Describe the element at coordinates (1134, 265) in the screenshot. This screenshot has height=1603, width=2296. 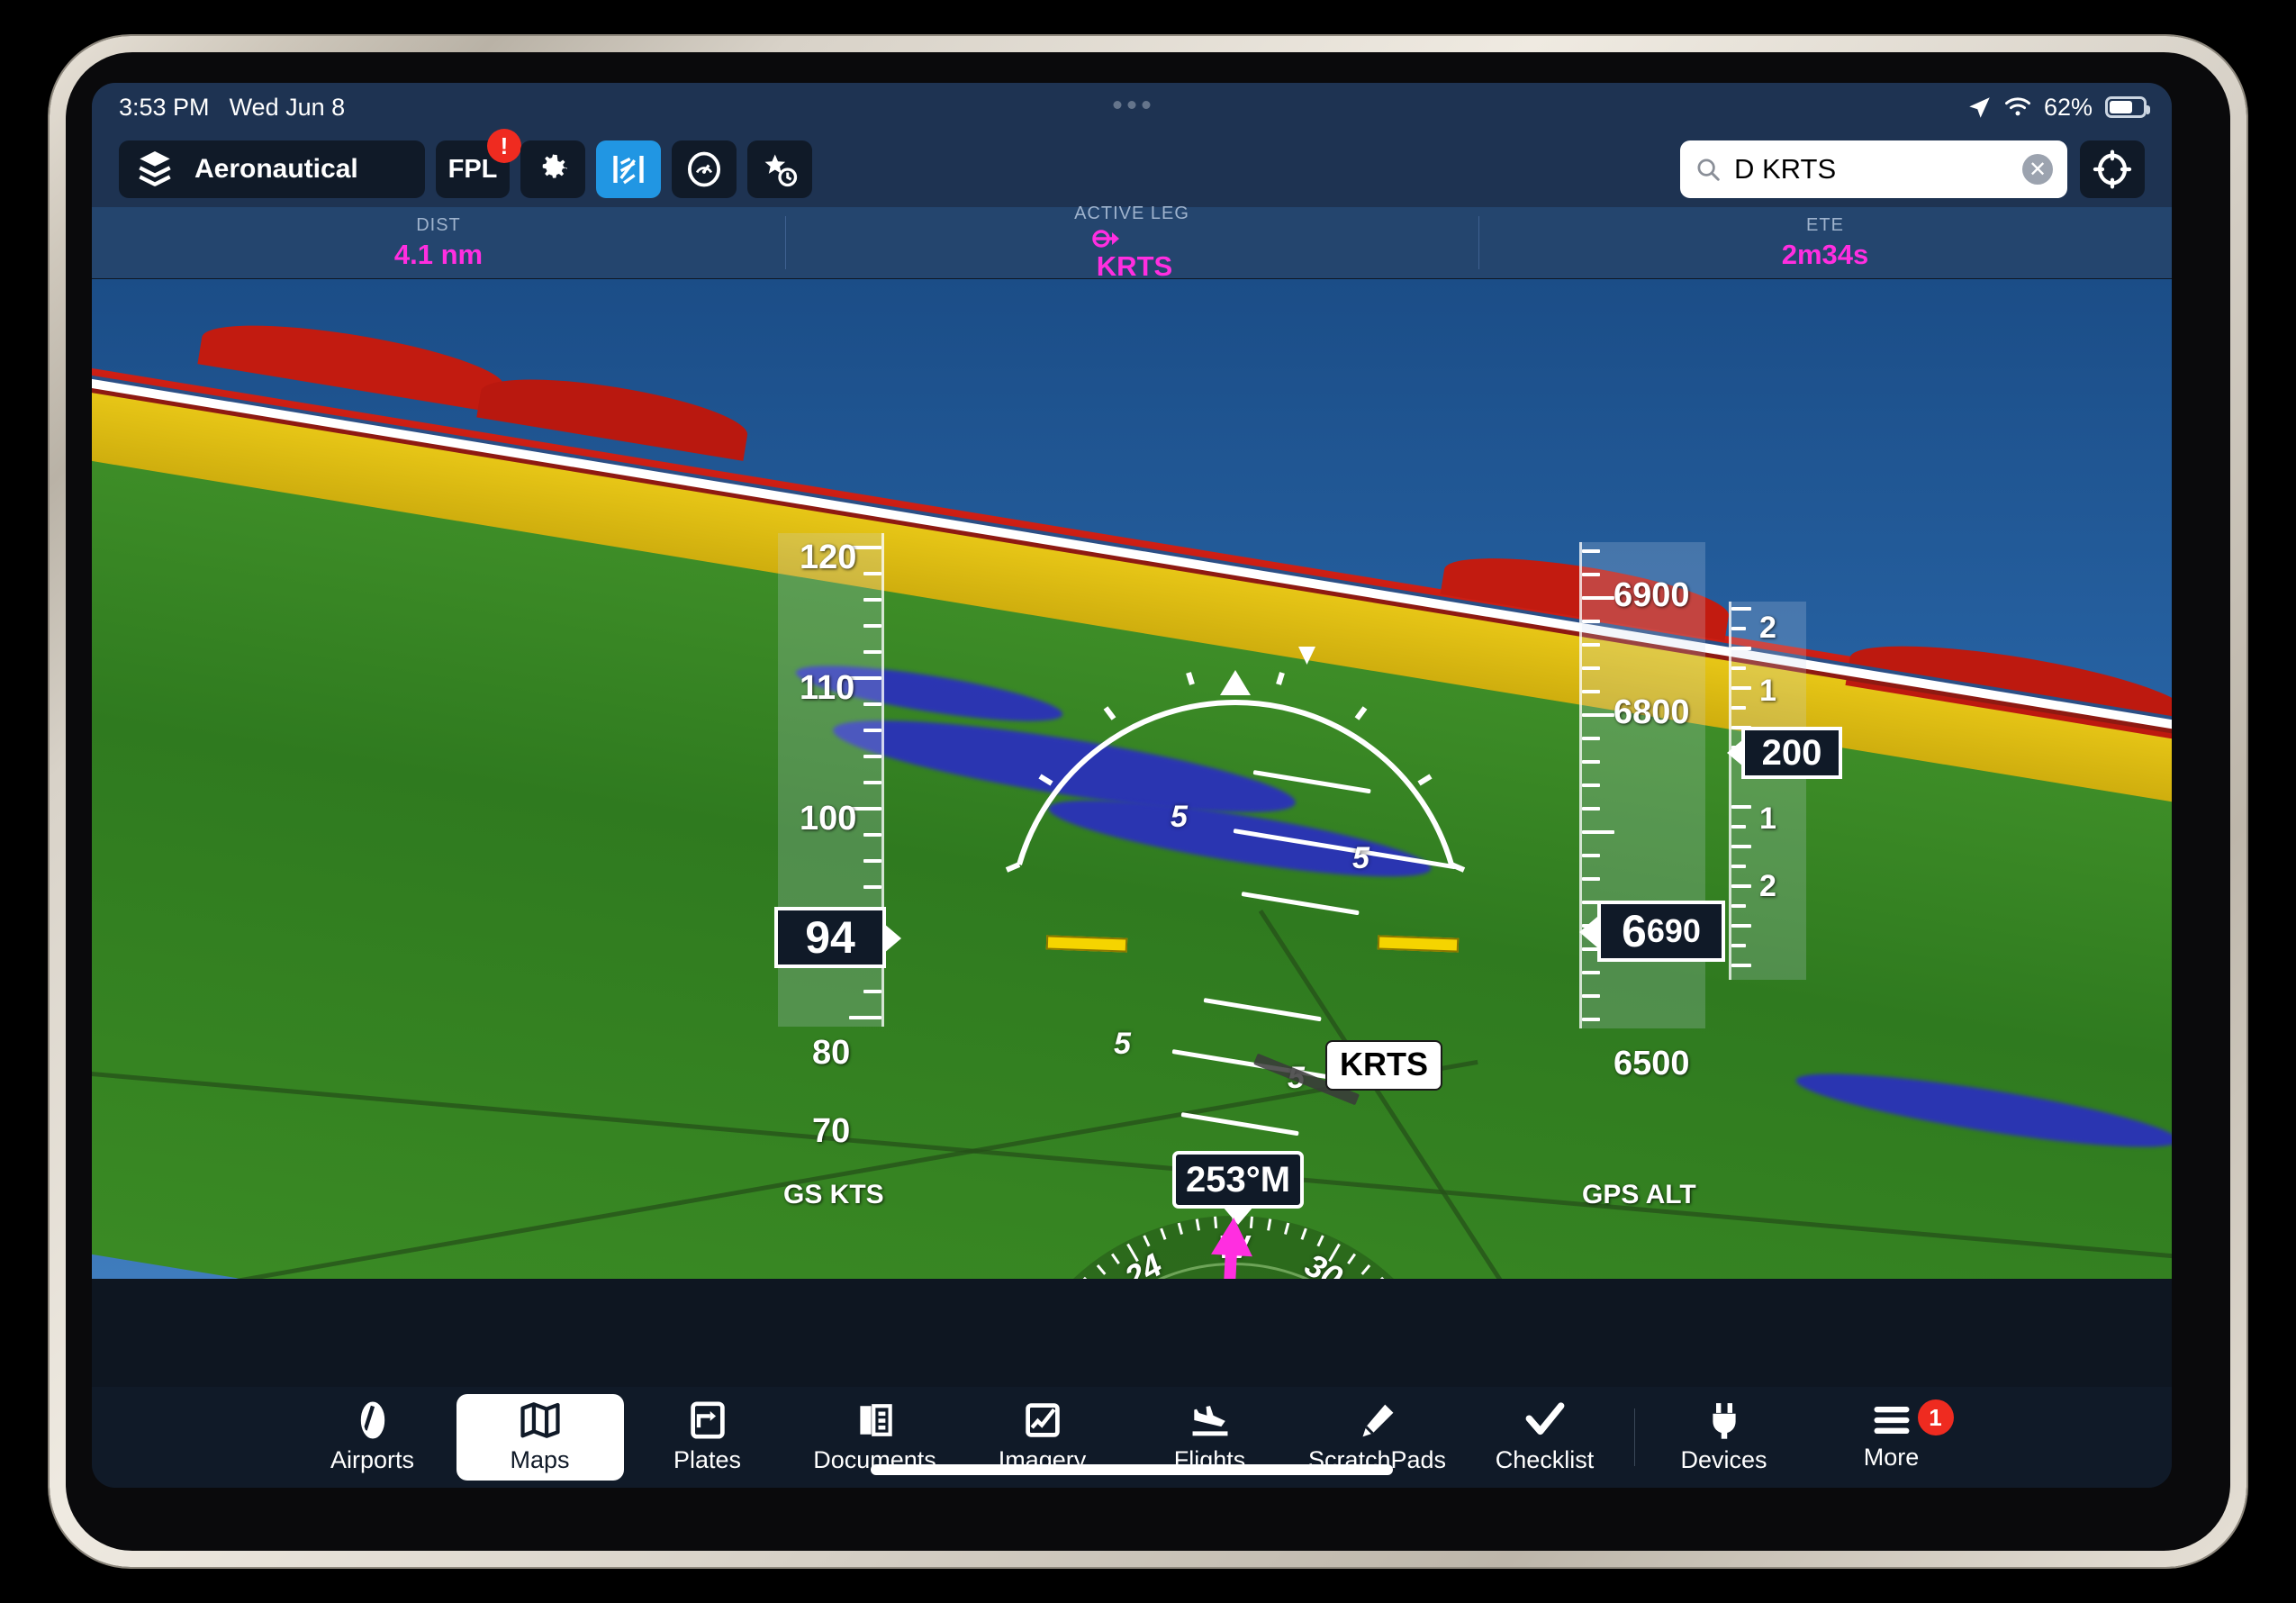
I see `active-leg-value: KRTS` at that location.